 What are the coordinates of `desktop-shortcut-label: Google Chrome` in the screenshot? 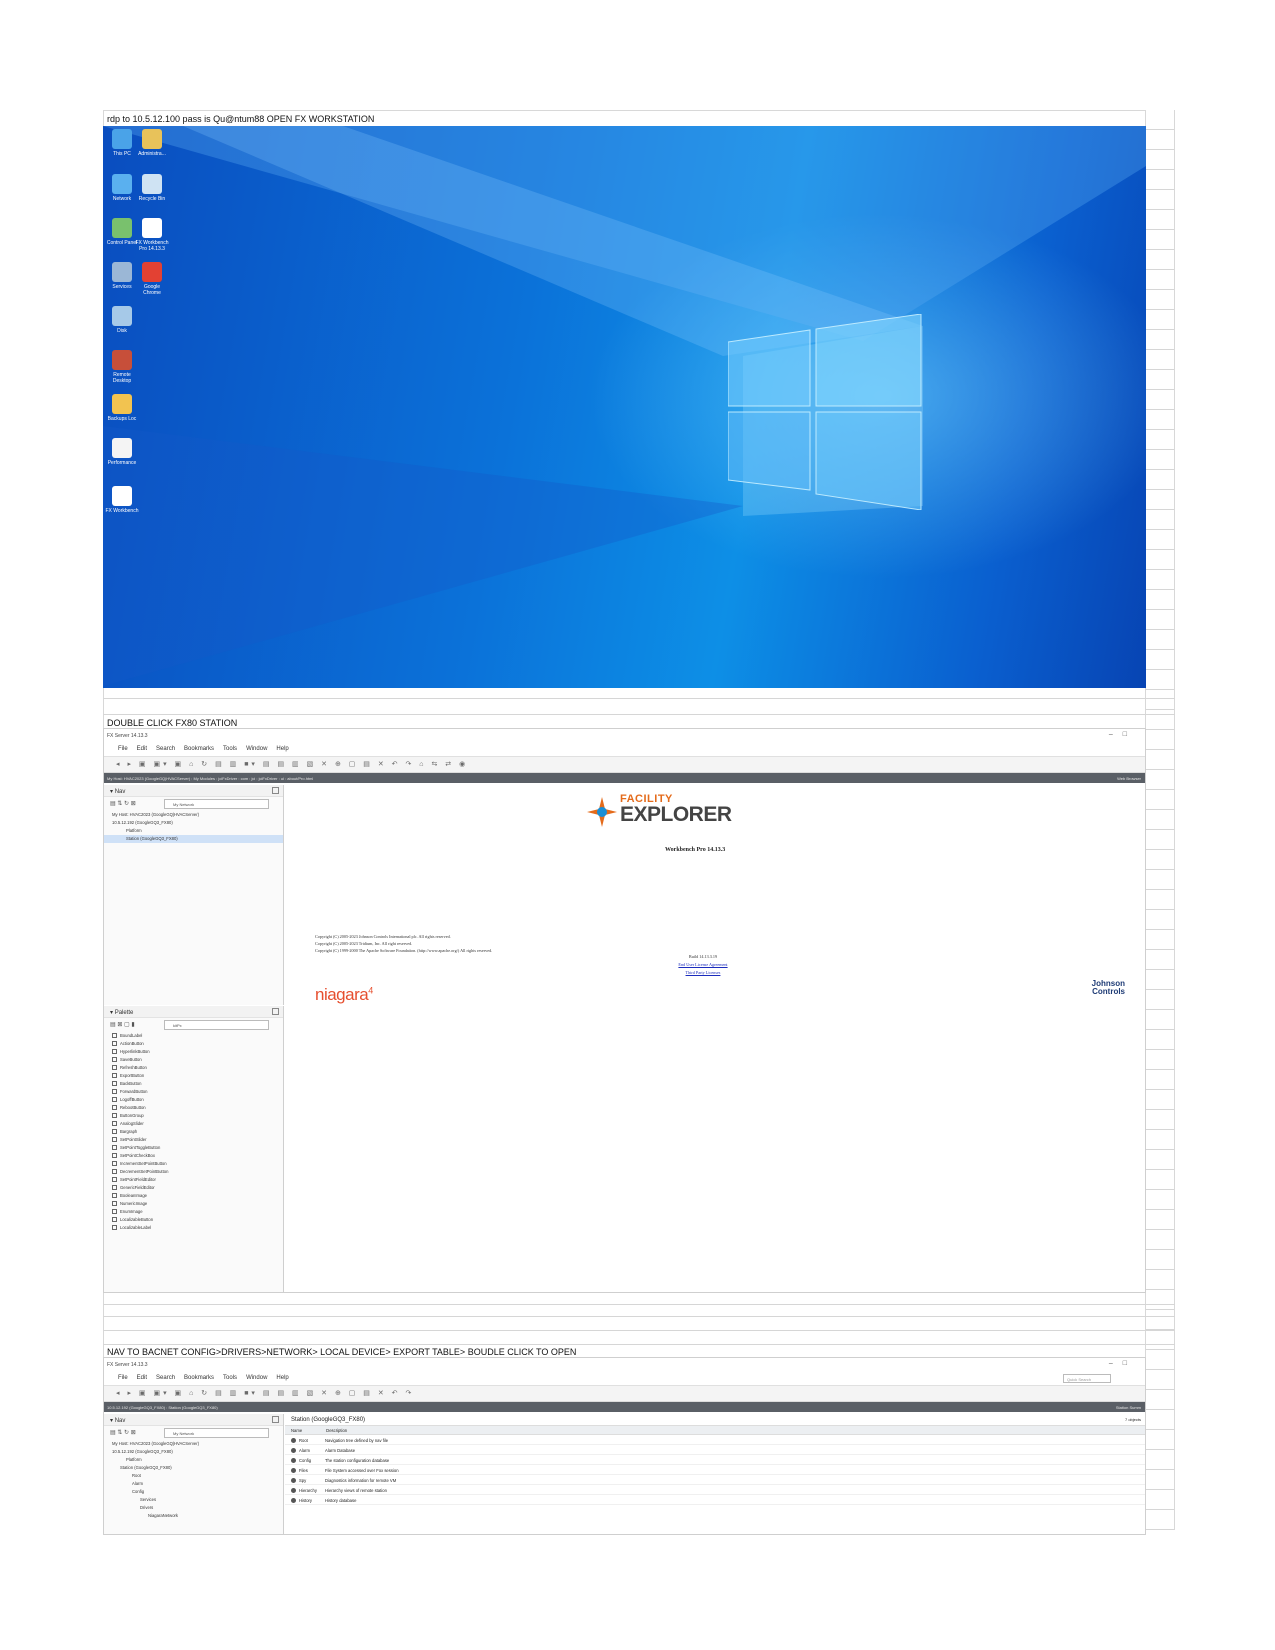 It's located at (152, 290).